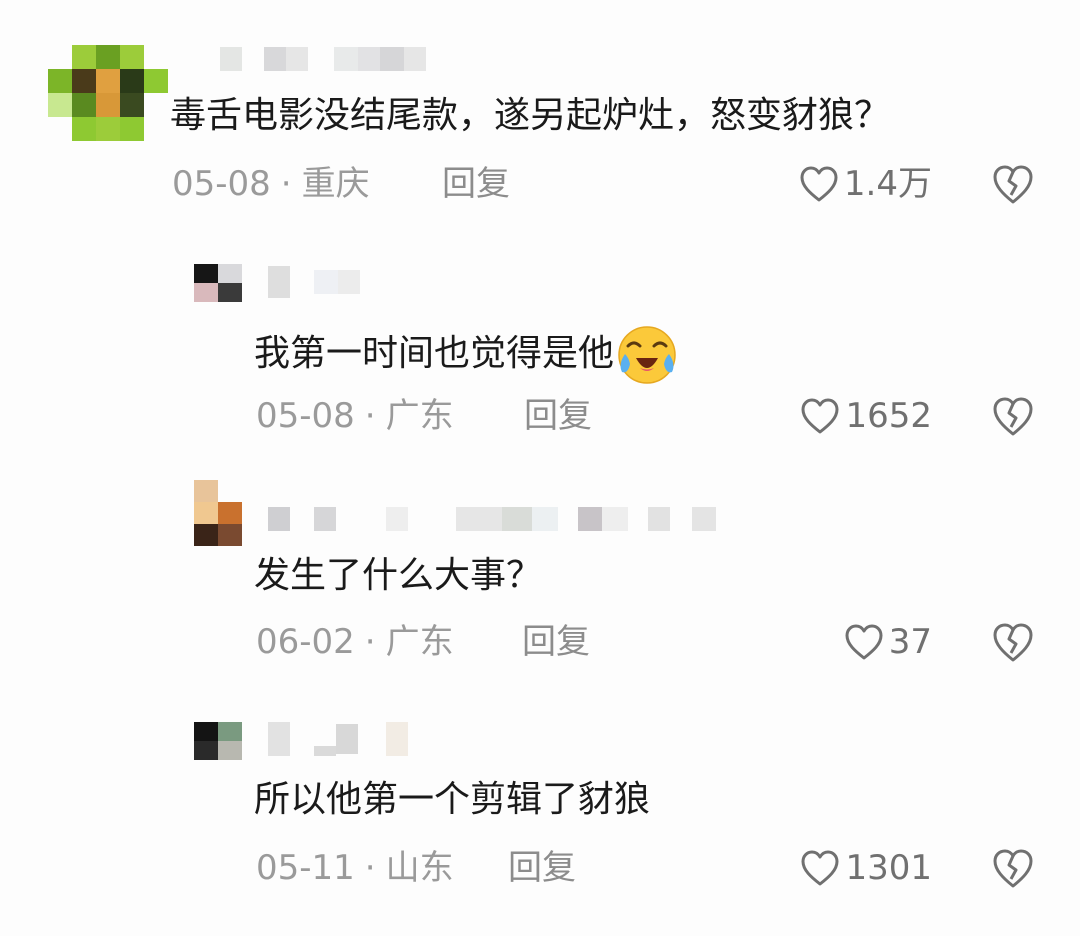 Image resolution: width=1080 pixels, height=936 pixels. Describe the element at coordinates (910, 642) in the screenshot. I see `like-count: 37` at that location.